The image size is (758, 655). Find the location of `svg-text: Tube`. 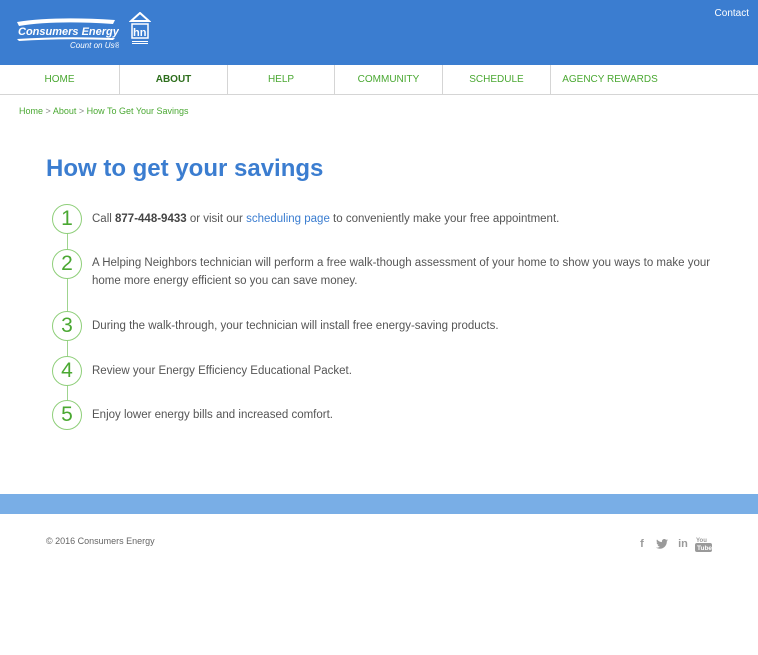

svg-text: Tube is located at coordinates (704, 548).